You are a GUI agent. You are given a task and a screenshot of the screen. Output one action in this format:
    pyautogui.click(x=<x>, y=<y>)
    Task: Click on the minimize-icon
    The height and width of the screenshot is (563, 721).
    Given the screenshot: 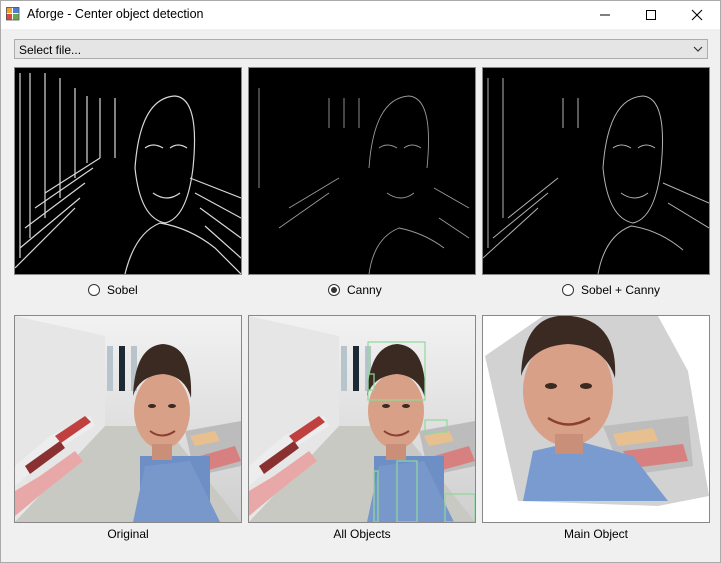 What is the action you would take?
    pyautogui.click(x=605, y=15)
    